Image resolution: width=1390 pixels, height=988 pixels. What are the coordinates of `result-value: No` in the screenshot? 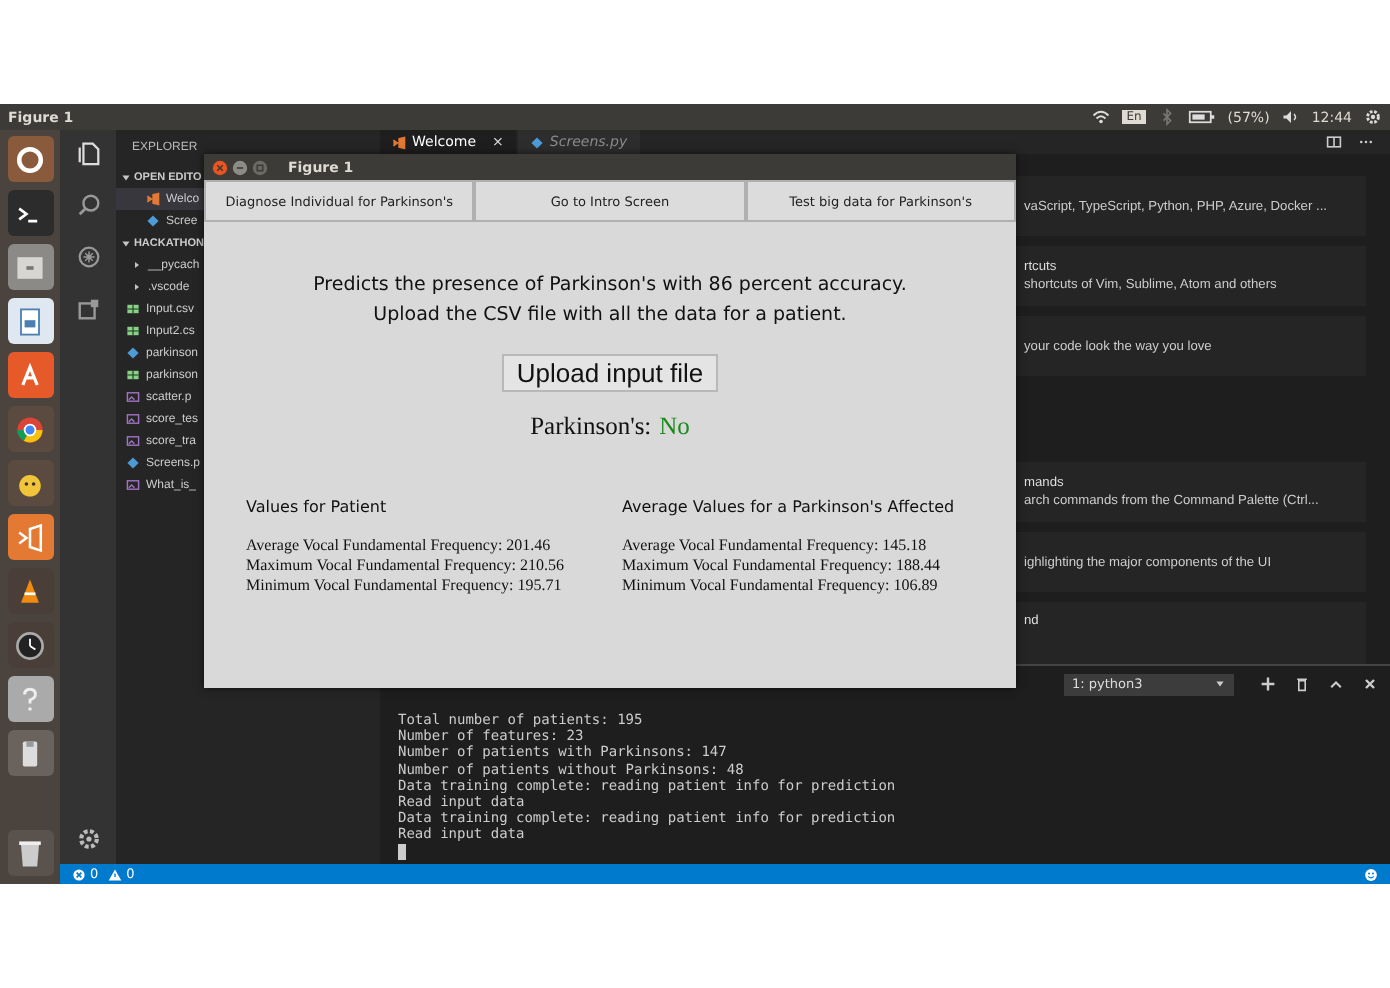 It's located at (674, 427).